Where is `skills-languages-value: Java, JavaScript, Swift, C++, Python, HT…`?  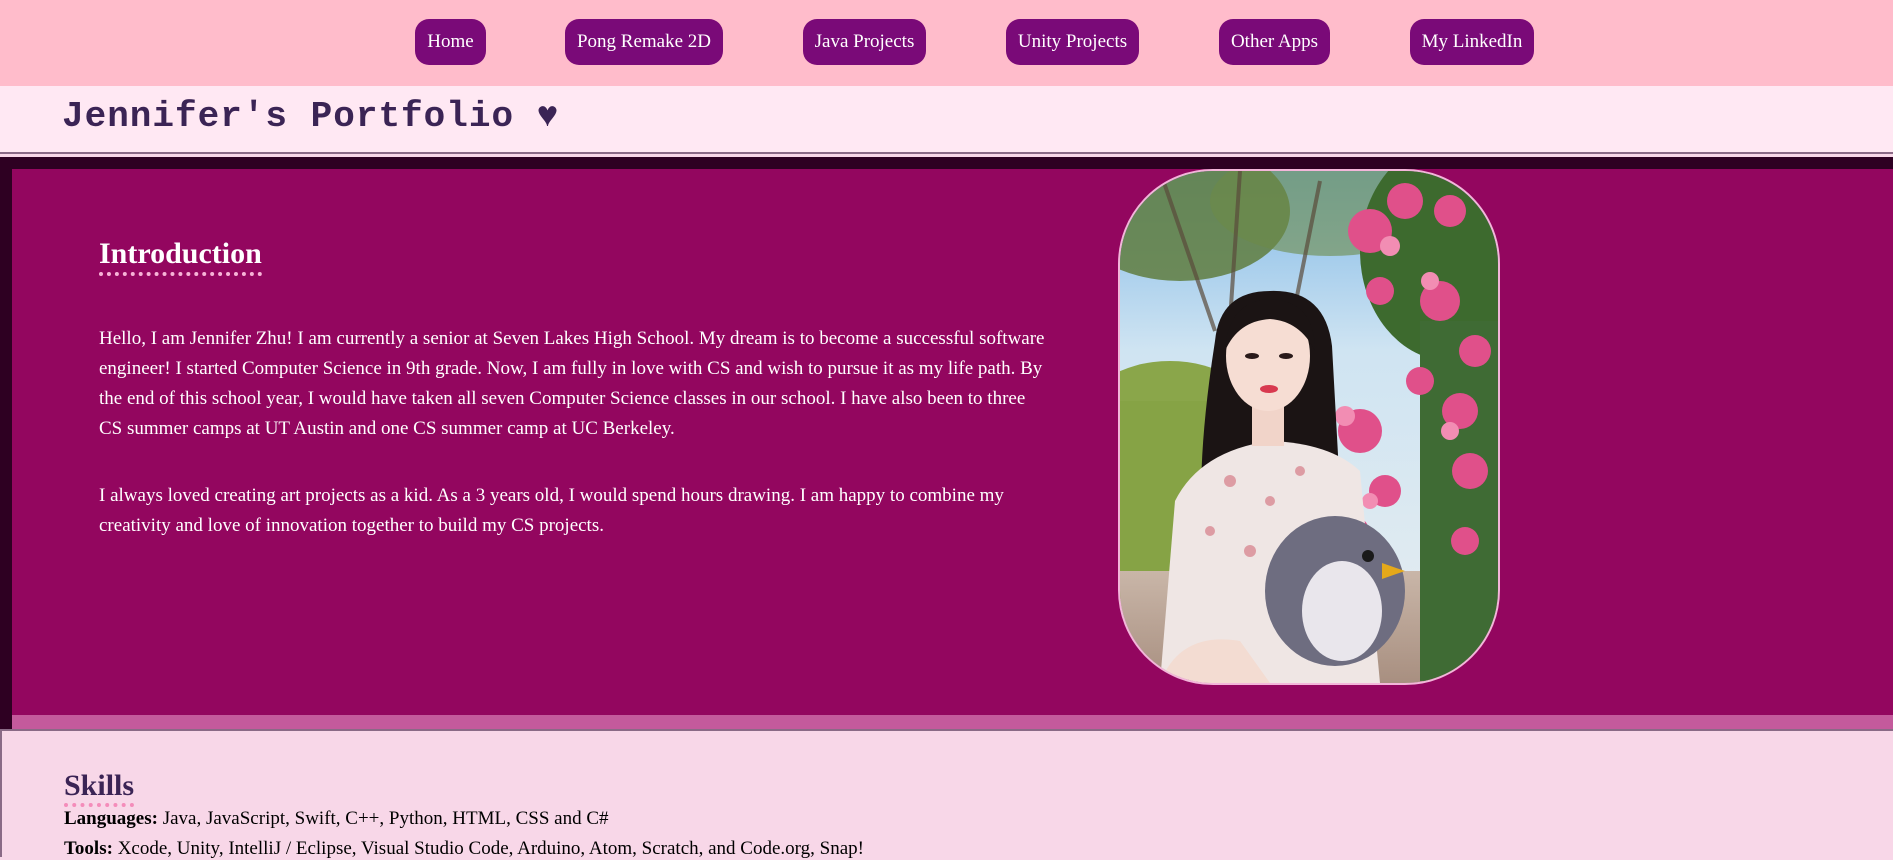 skills-languages-value: Java, JavaScript, Swift, C++, Python, HT… is located at coordinates (385, 818).